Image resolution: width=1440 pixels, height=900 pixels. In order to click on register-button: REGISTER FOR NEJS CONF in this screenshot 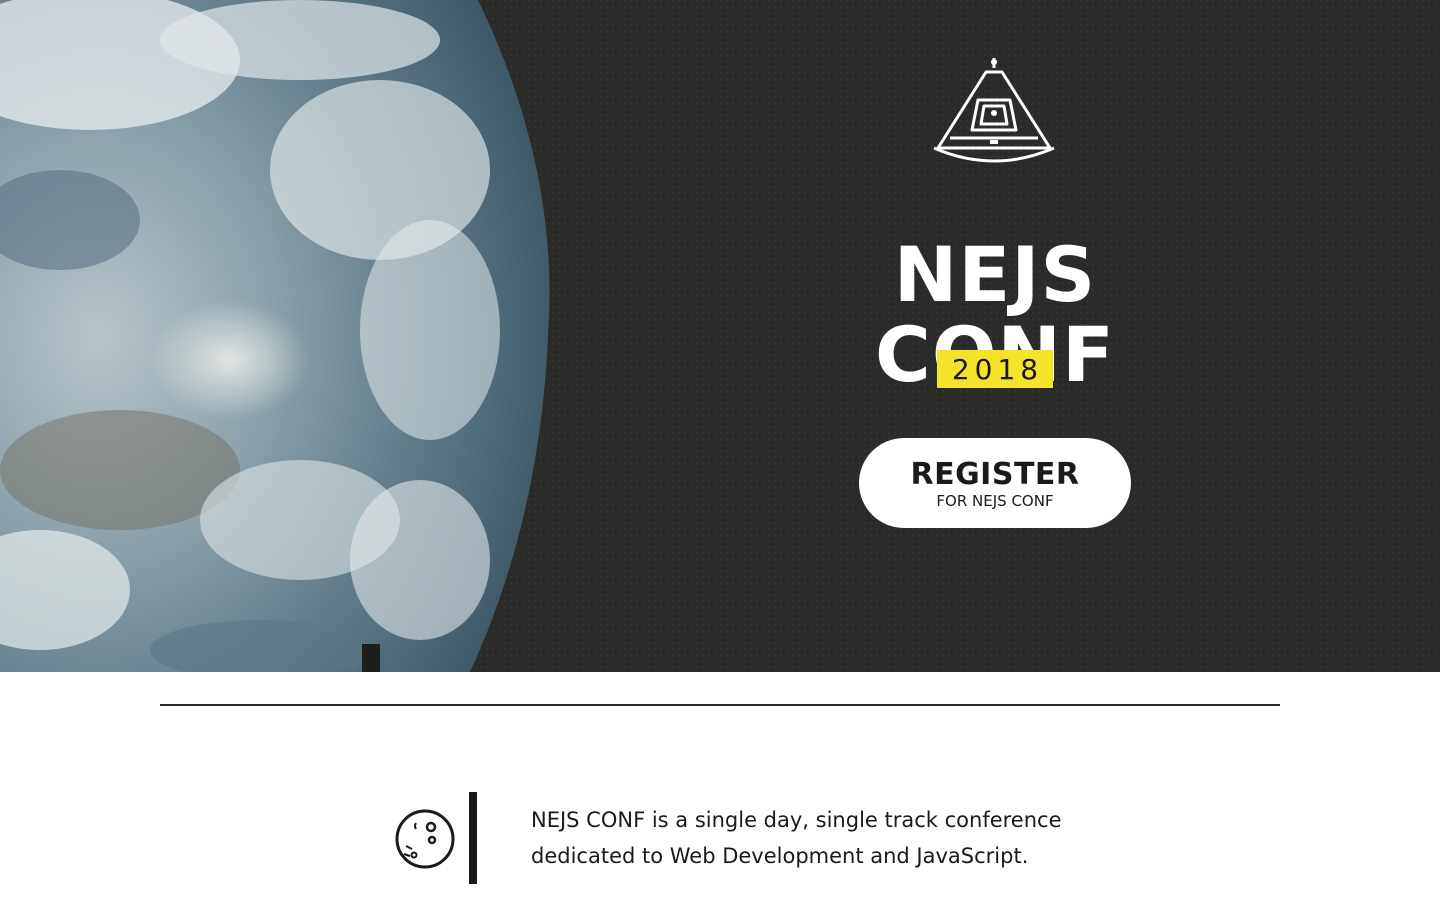, I will do `click(995, 483)`.